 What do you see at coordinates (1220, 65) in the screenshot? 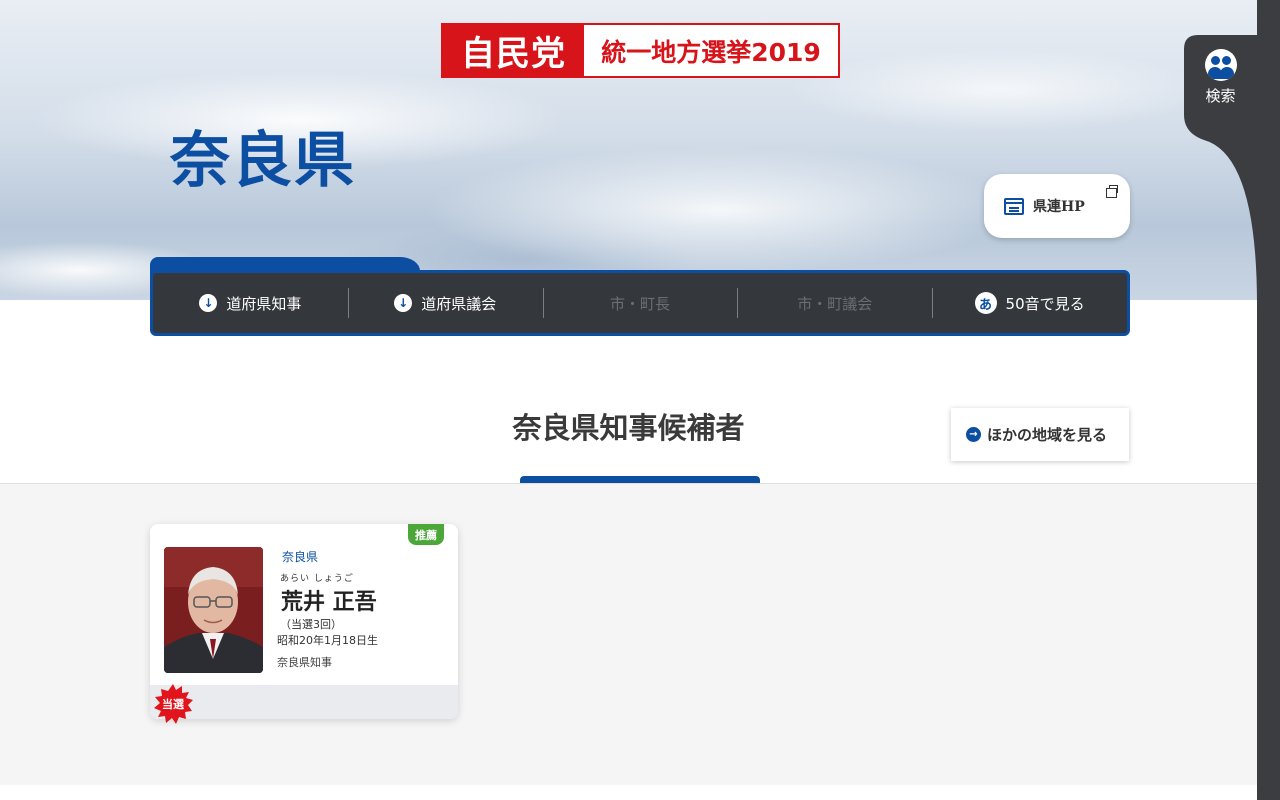
I see `people-search-icon` at bounding box center [1220, 65].